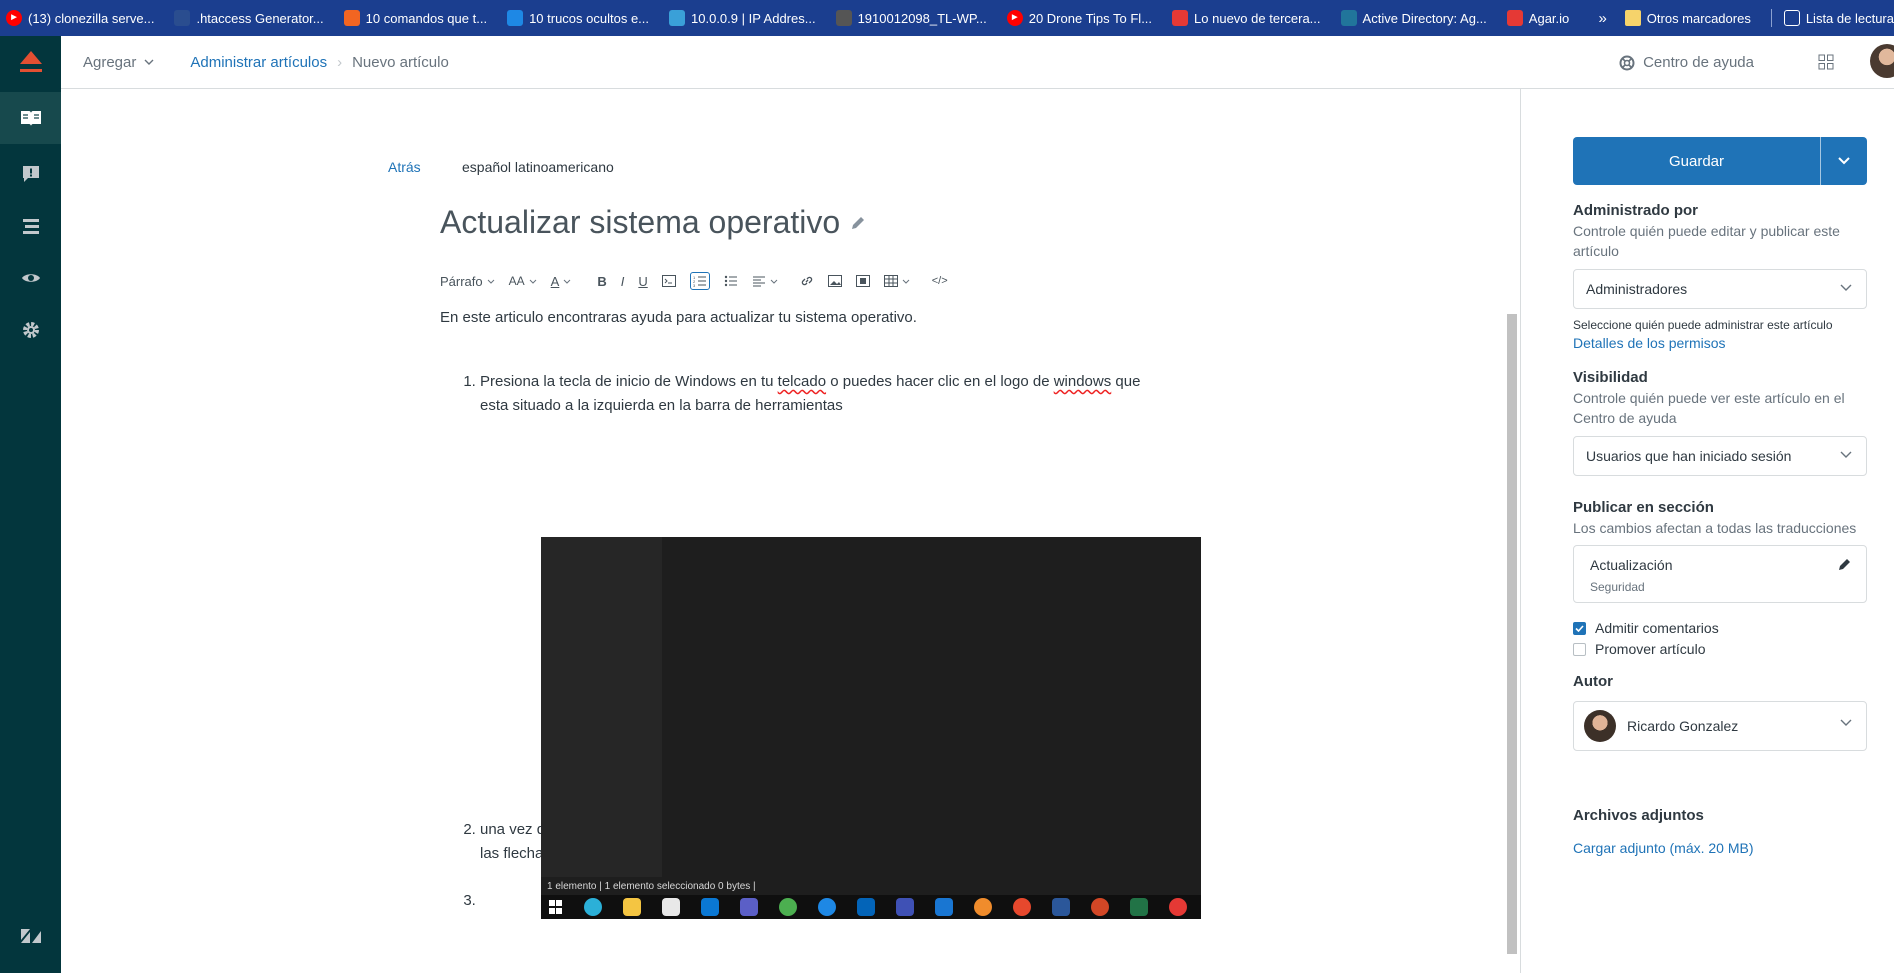 The width and height of the screenshot is (1894, 973). I want to click on alert-bubble-icon, so click(30, 174).